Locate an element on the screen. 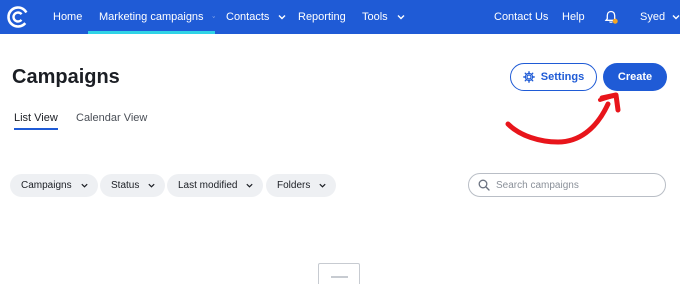  filter-last-modified: Last modified is located at coordinates (215, 185).